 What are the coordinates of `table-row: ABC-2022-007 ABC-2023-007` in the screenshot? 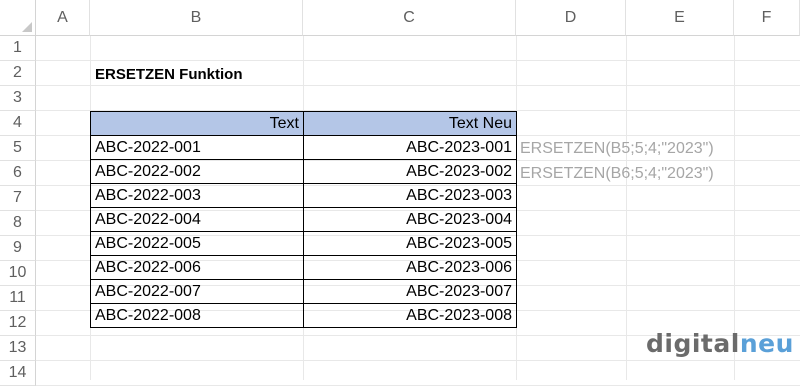 It's located at (303, 291).